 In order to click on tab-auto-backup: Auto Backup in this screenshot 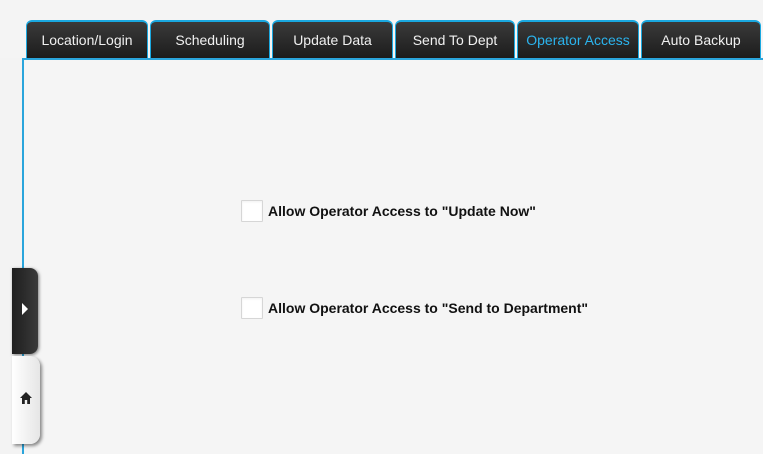, I will do `click(701, 39)`.